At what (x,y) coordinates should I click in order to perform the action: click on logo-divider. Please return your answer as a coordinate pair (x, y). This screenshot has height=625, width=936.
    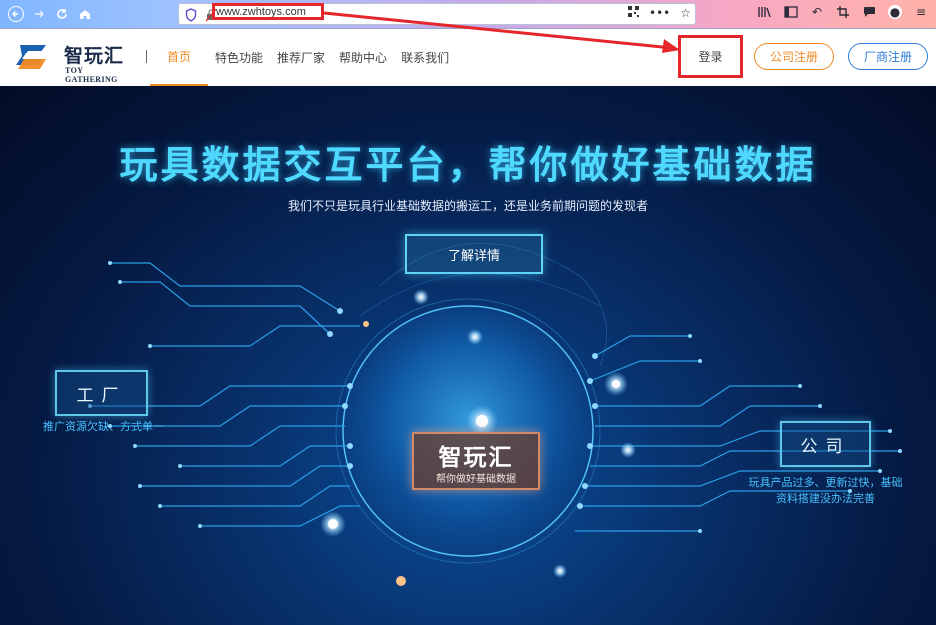
    Looking at the image, I should click on (146, 56).